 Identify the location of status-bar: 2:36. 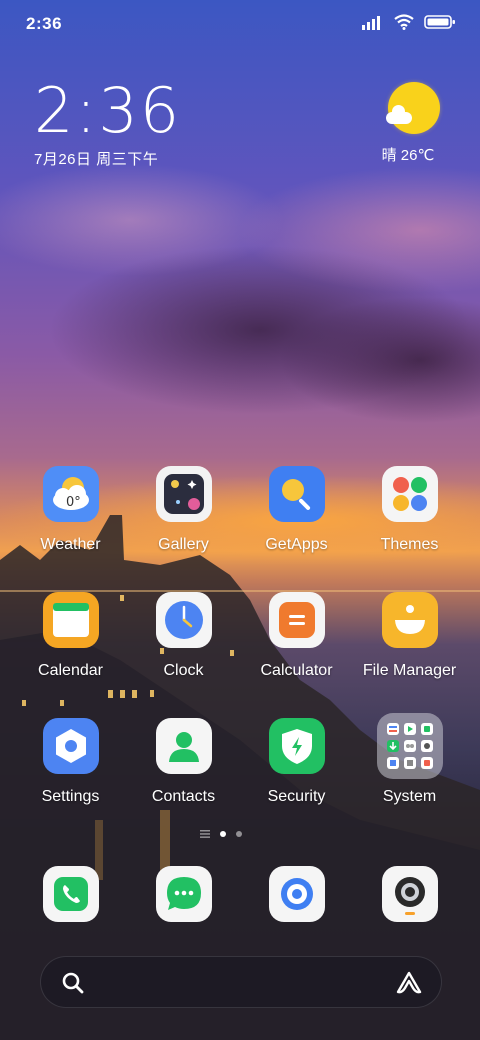
(240, 25).